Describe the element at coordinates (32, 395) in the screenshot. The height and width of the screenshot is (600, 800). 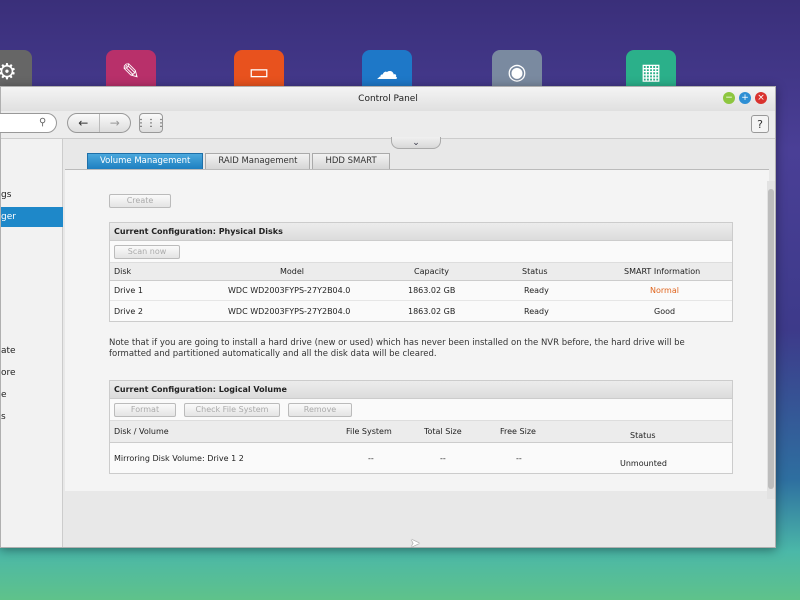
I see `sidebar-item-5: e` at that location.